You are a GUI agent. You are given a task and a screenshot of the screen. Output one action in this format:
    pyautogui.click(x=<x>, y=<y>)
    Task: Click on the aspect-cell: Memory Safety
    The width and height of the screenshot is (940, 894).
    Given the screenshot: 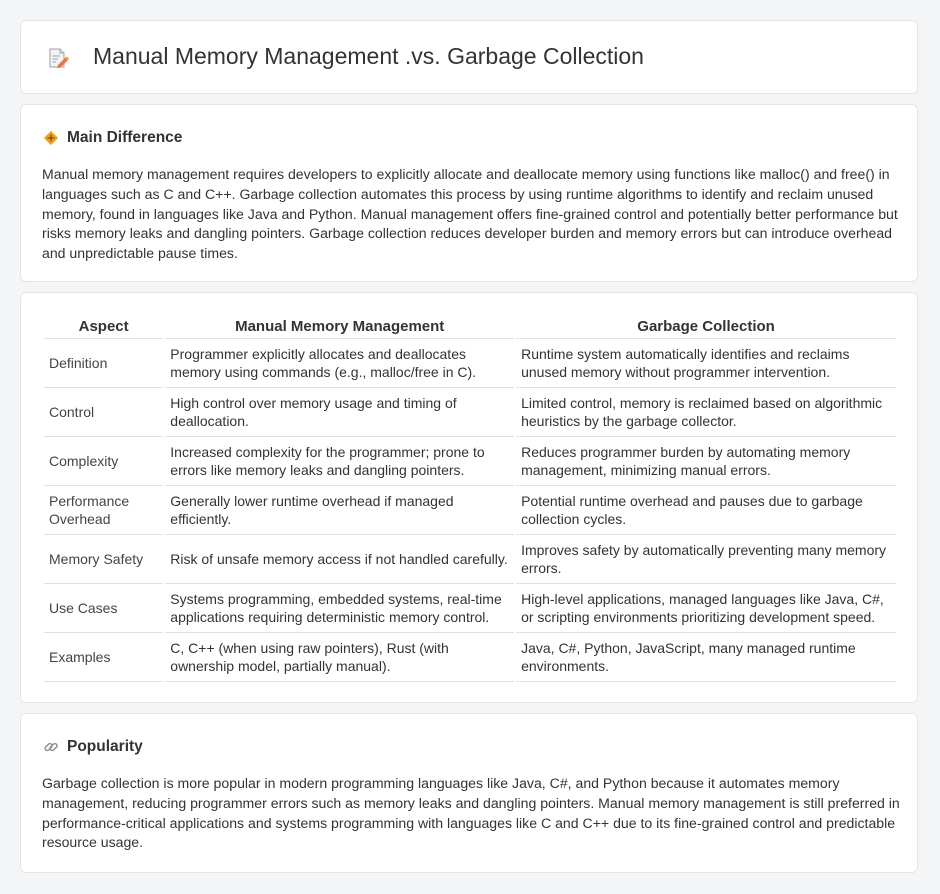 What is the action you would take?
    pyautogui.click(x=104, y=559)
    